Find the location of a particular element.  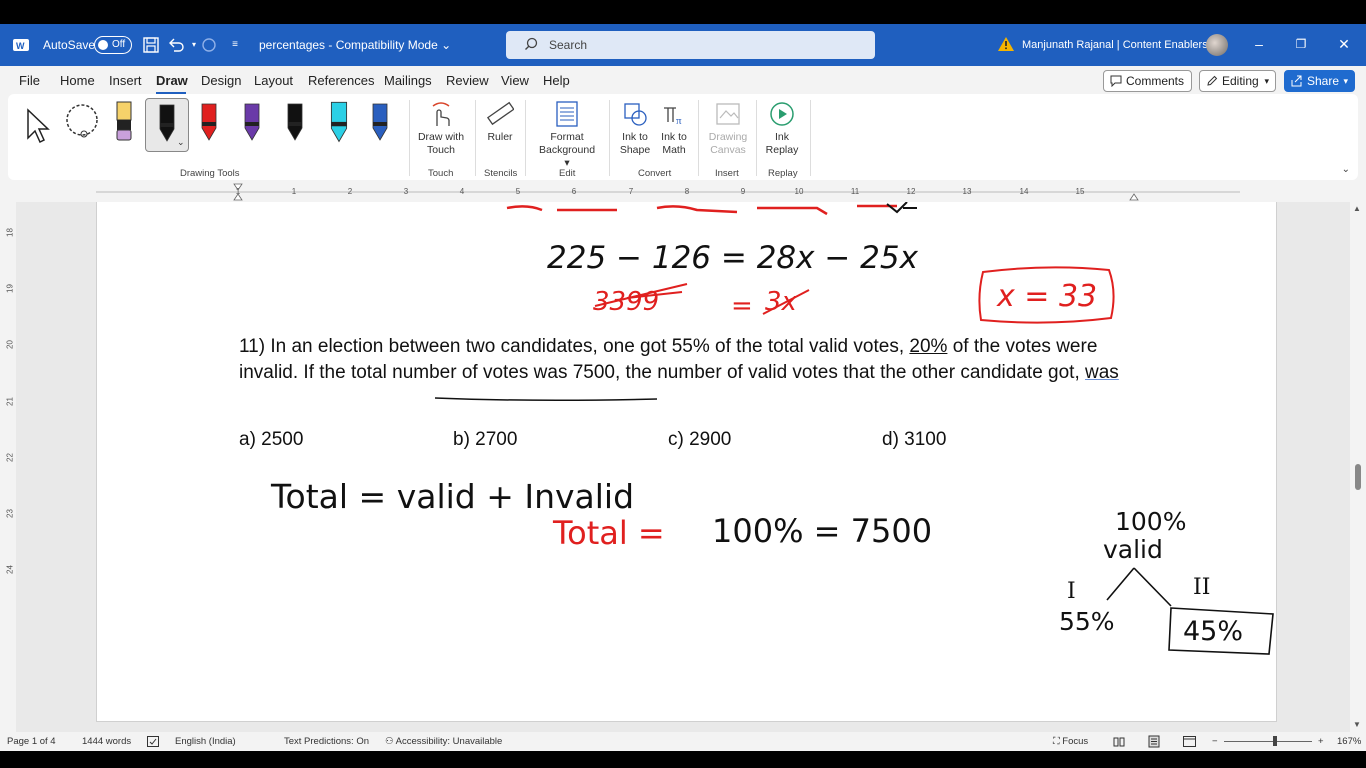

share-icon is located at coordinates (1296, 81).